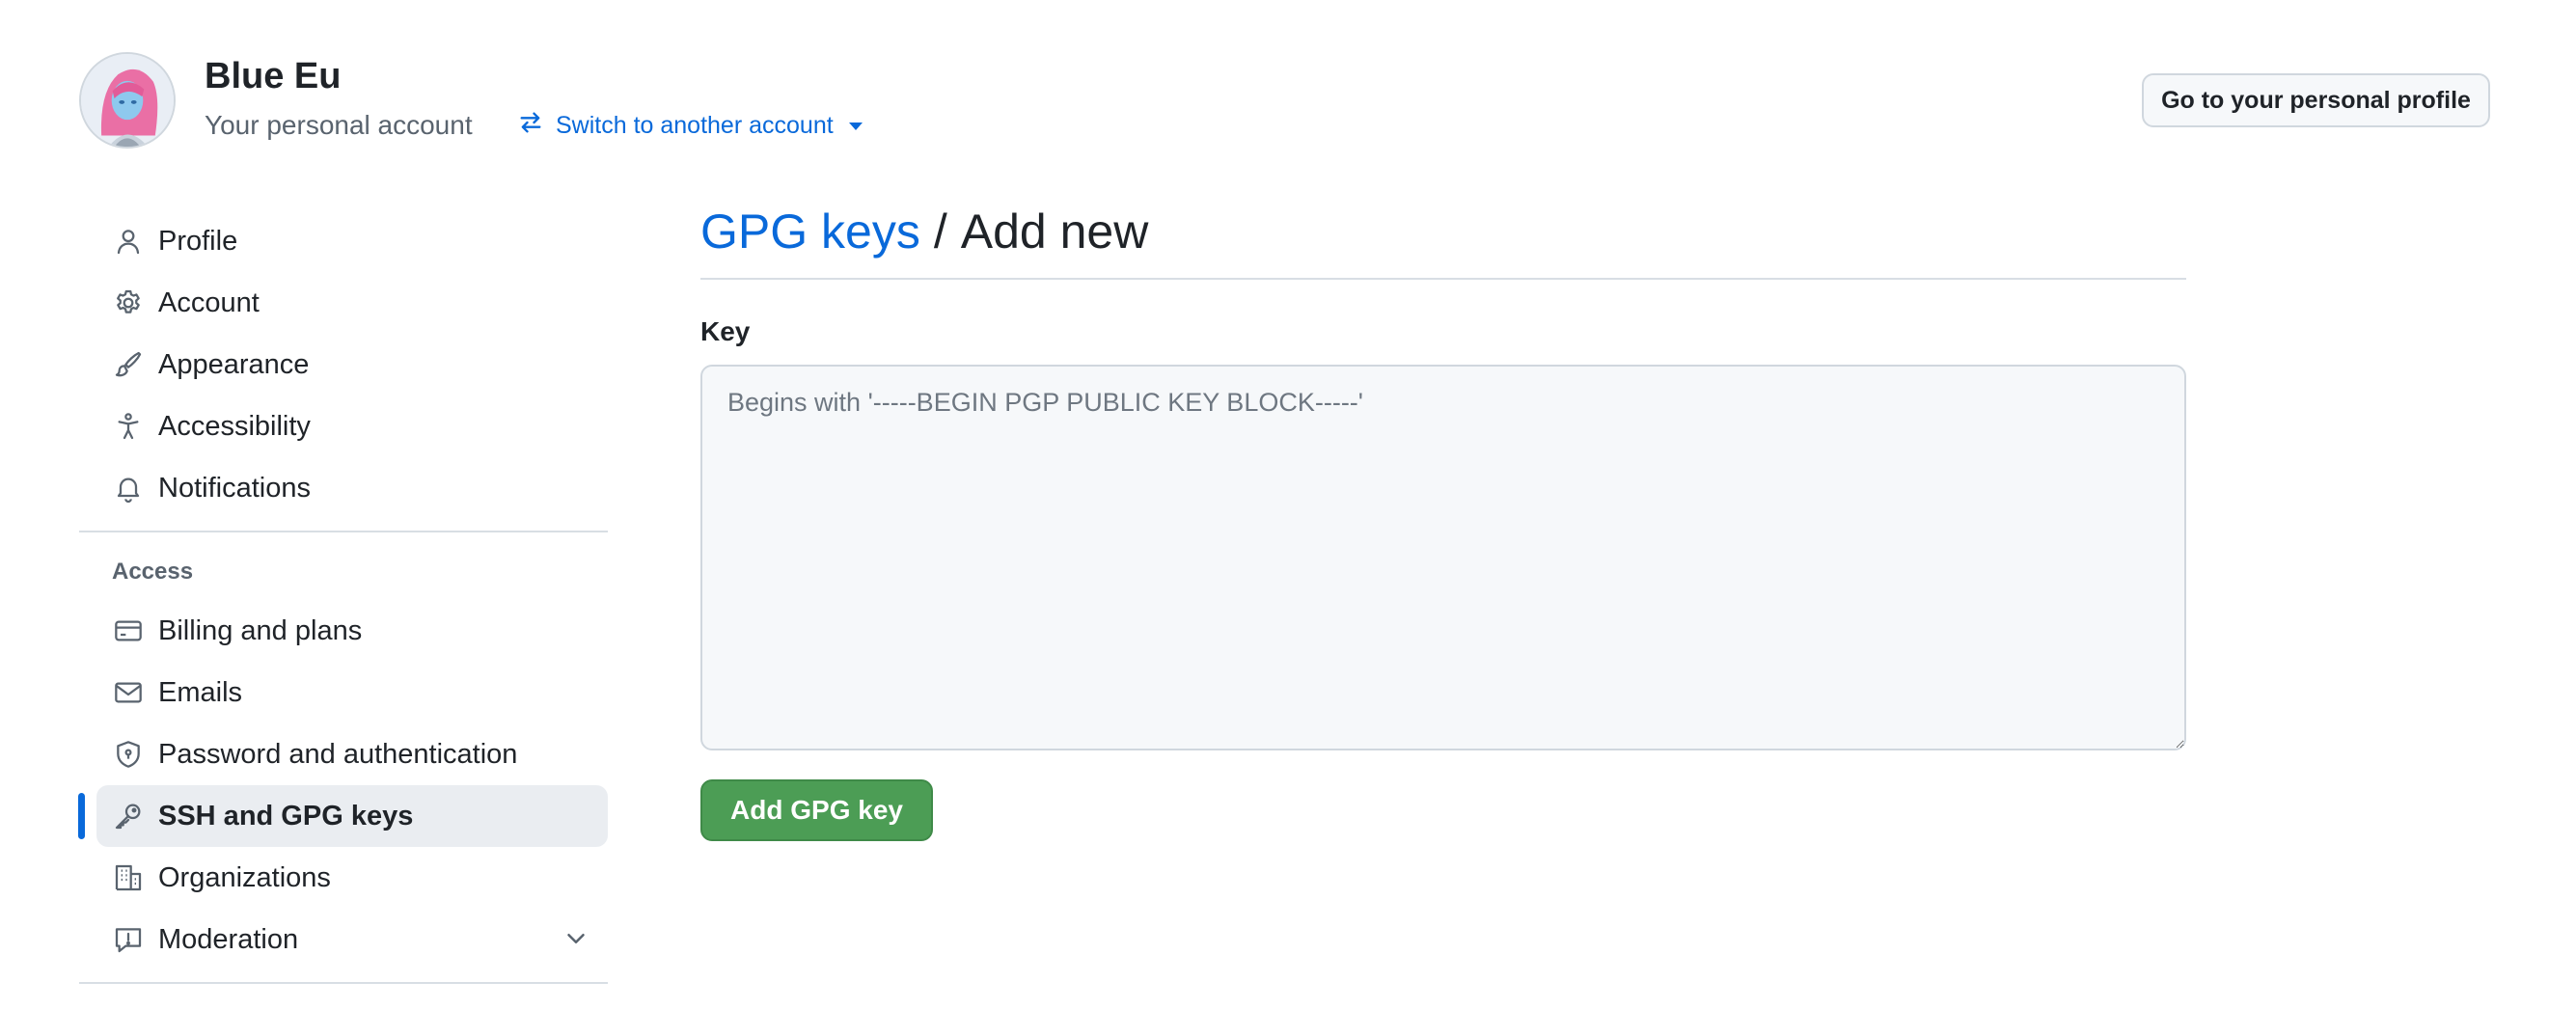  I want to click on sidebar-item-label: Account, so click(209, 302).